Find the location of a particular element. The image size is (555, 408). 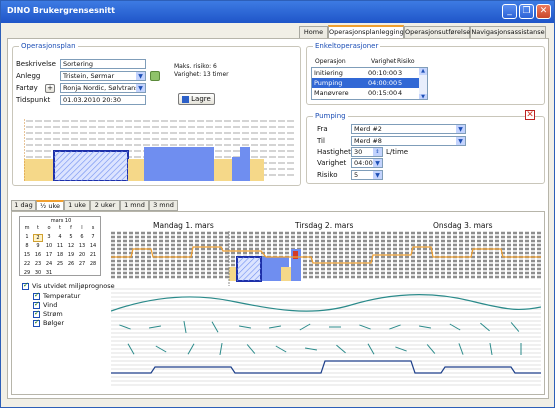

varighet-text: Varighet: 13 timer is located at coordinates (201, 74).